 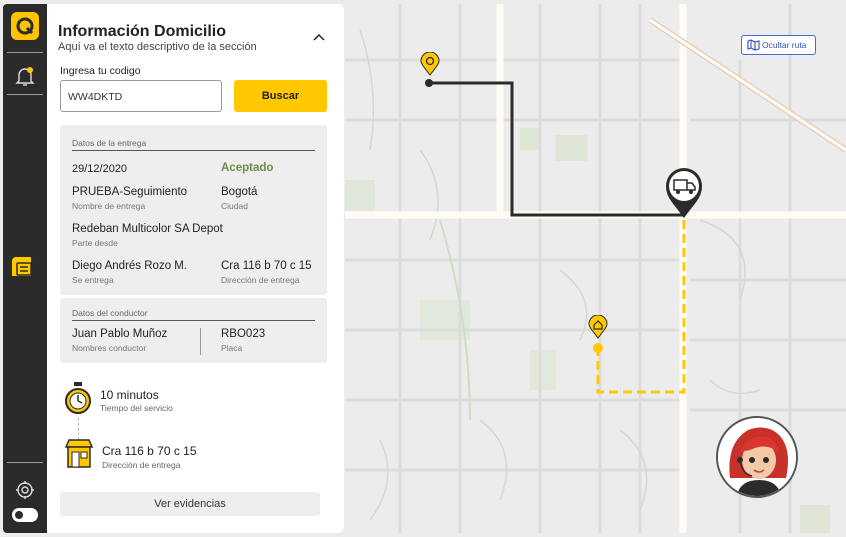 What do you see at coordinates (232, 348) in the screenshot?
I see `plate-label: Placa` at bounding box center [232, 348].